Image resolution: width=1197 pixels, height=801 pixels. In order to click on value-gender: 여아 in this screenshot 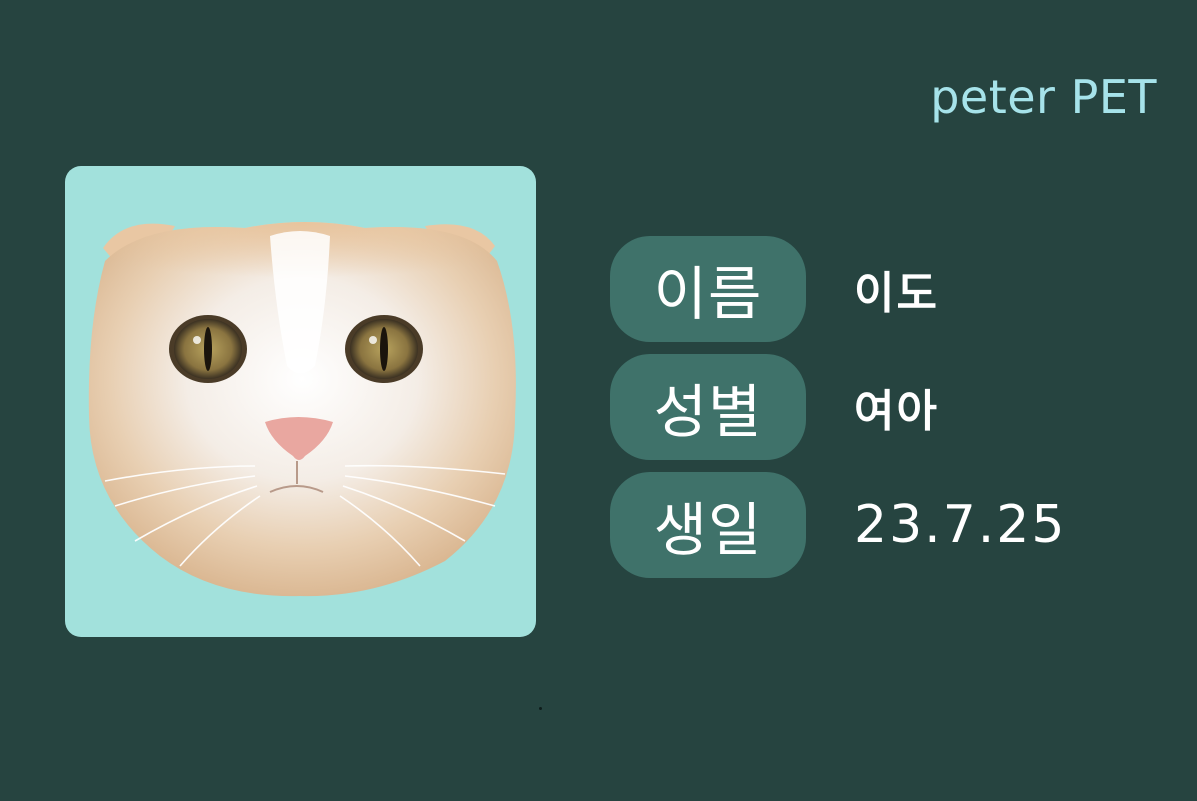, I will do `click(896, 411)`.